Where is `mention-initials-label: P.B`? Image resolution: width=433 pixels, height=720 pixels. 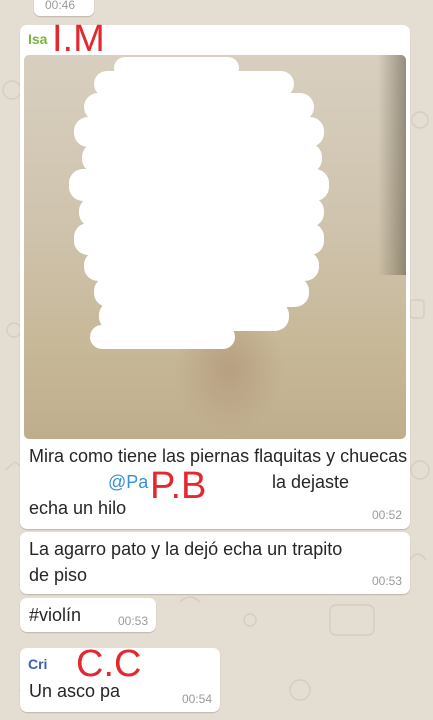
mention-initials-label: P.B is located at coordinates (178, 486).